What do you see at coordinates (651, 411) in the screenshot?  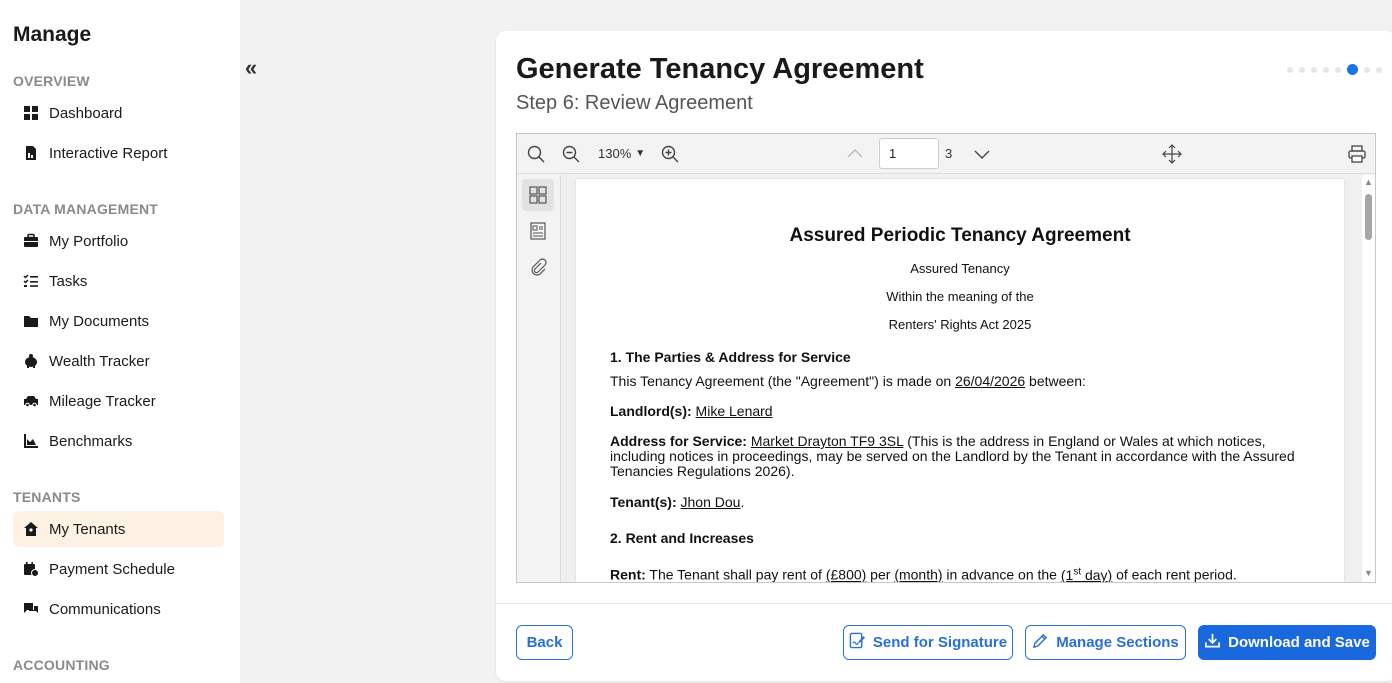 I see `label: Landlord(s):` at bounding box center [651, 411].